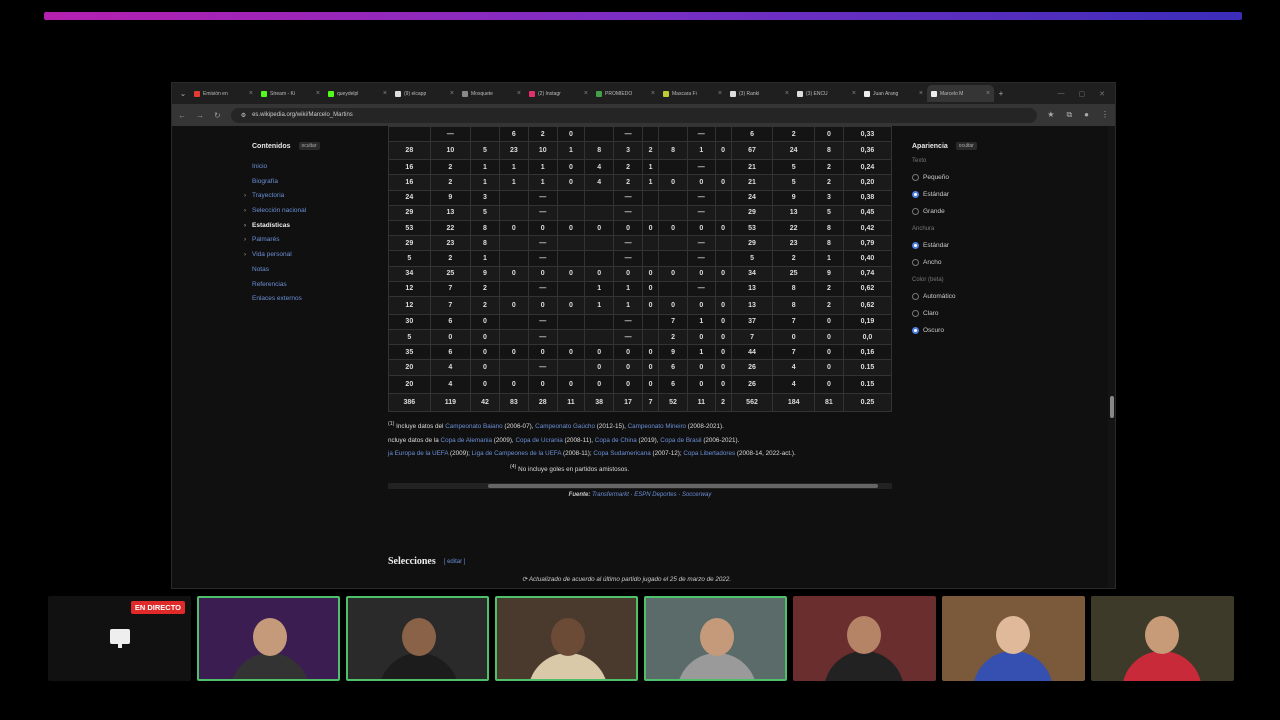 This screenshot has width=1280, height=720. I want to click on edit-section-link: [ editar ], so click(455, 562).